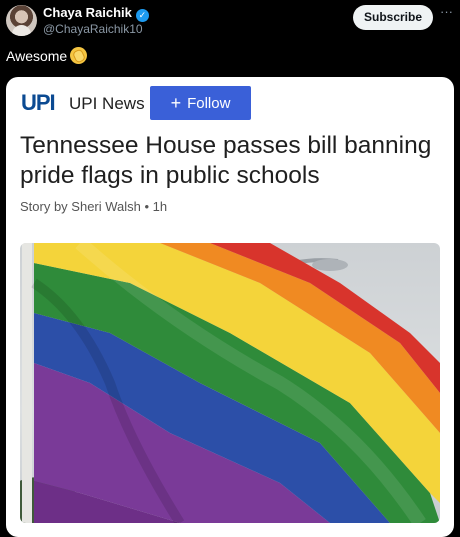 This screenshot has height=537, width=460. I want to click on author-name-row: Chaya Raichik ✓, so click(96, 13).